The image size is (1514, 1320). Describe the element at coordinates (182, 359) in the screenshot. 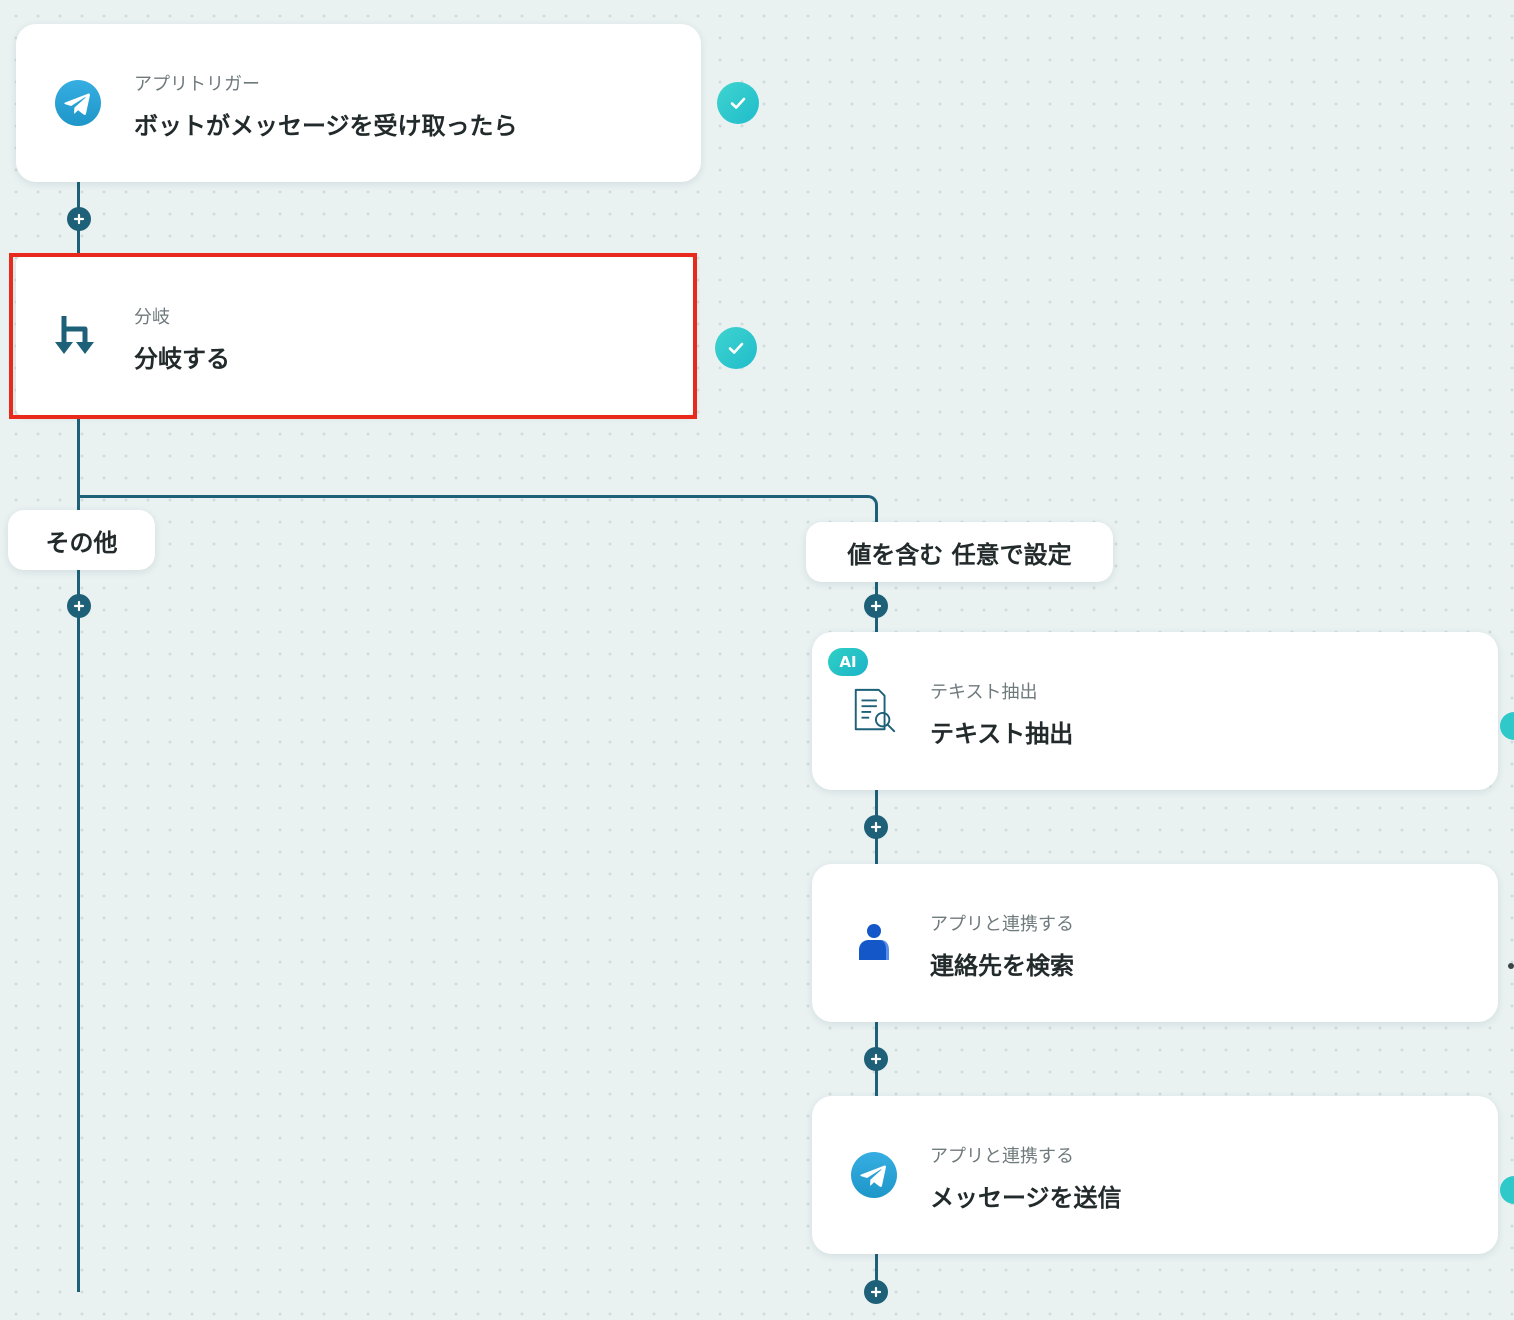

I see `step-title: 分岐する` at that location.